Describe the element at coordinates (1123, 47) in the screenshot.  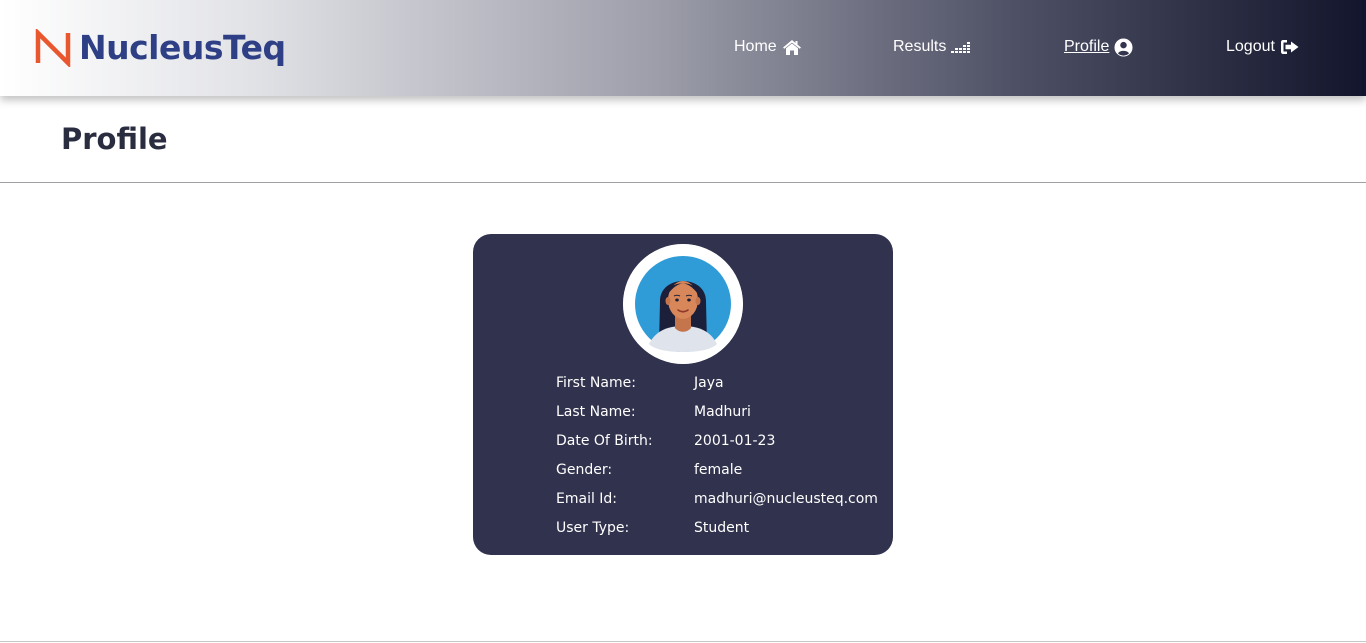
I see `user-circle-icon` at that location.